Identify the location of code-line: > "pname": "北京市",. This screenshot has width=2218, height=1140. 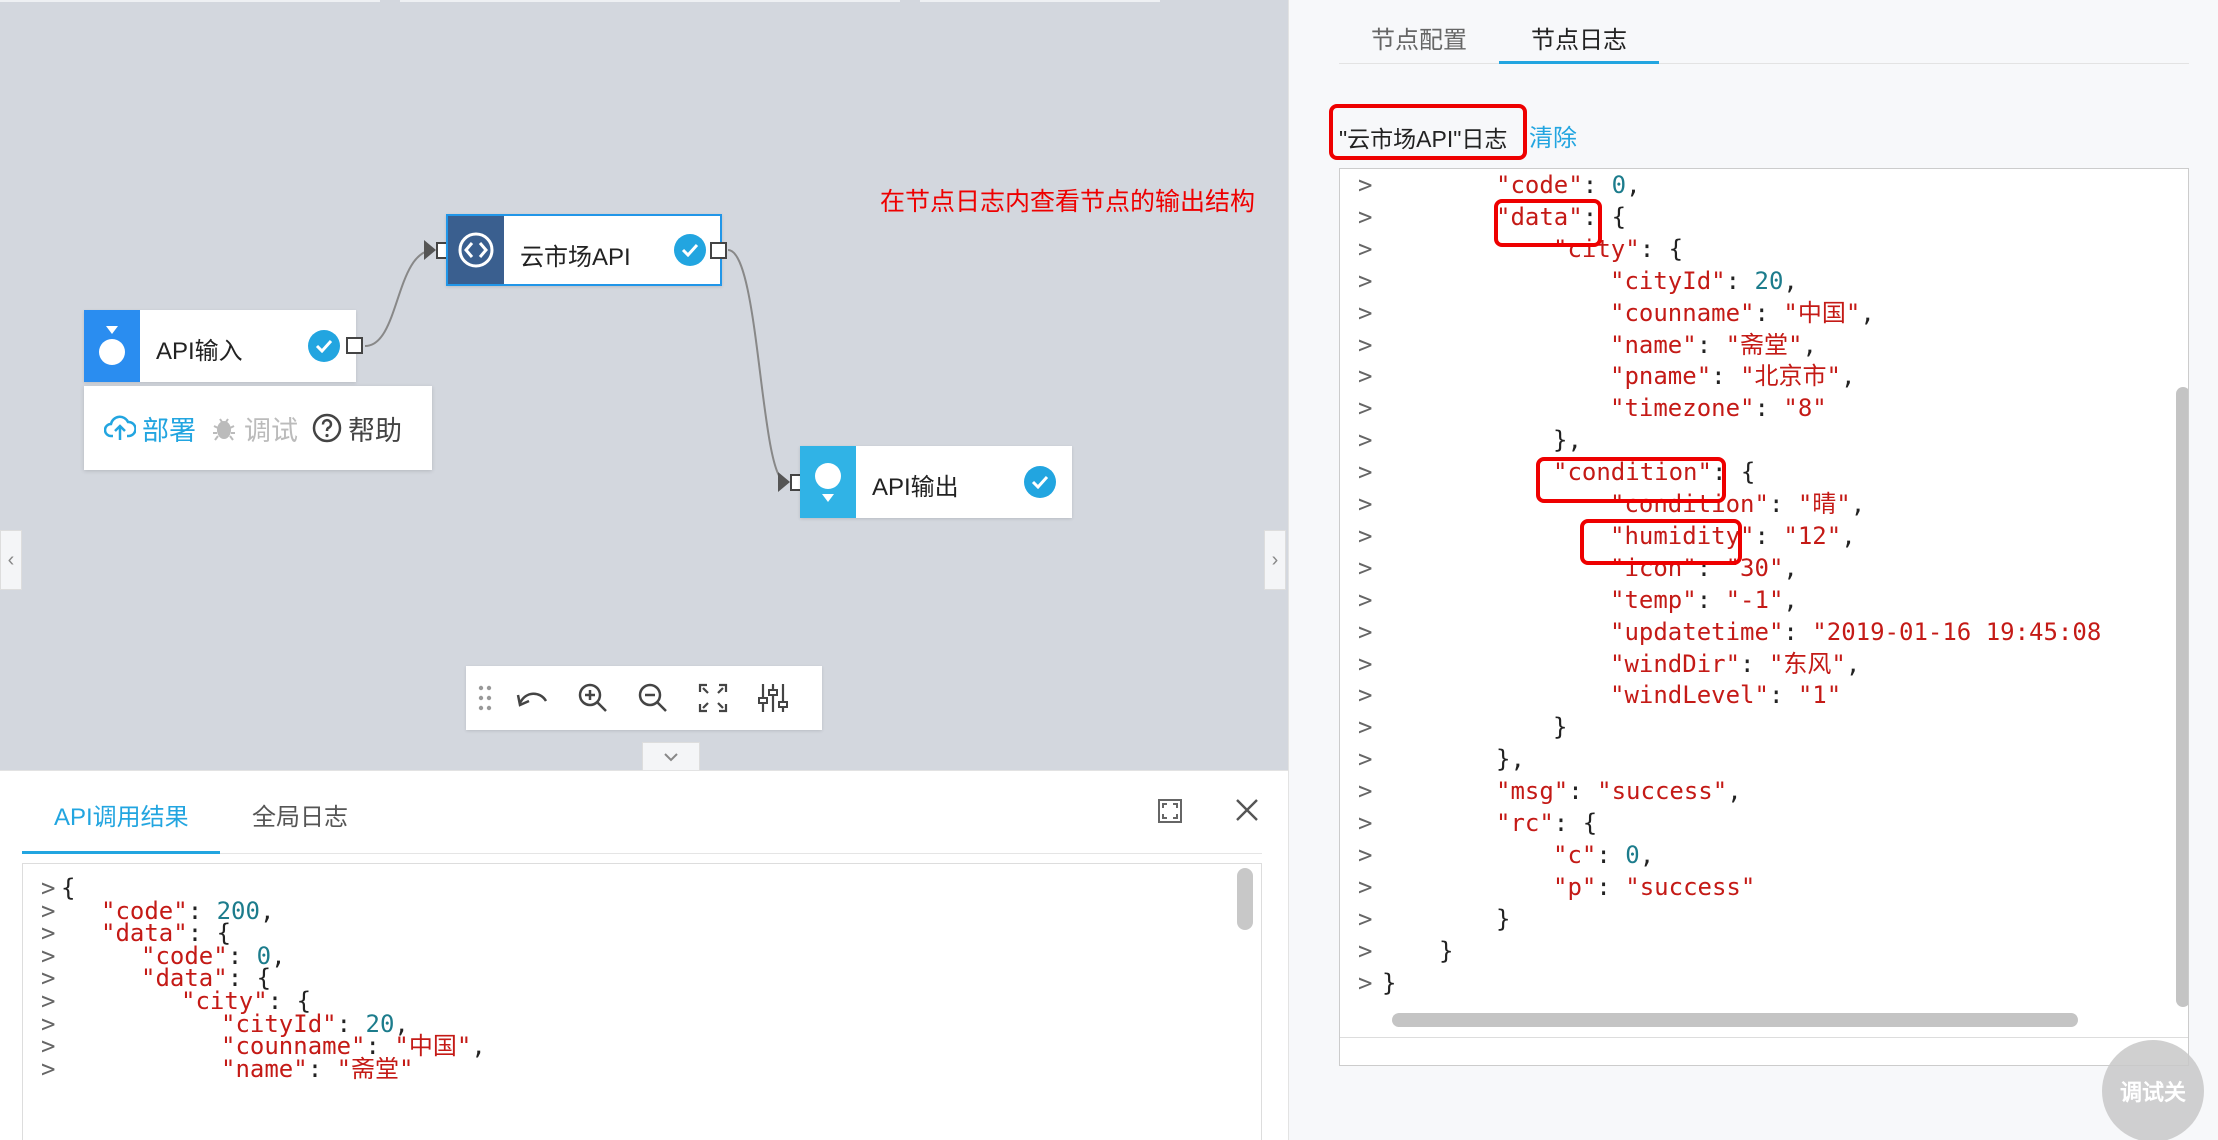
(1764, 376).